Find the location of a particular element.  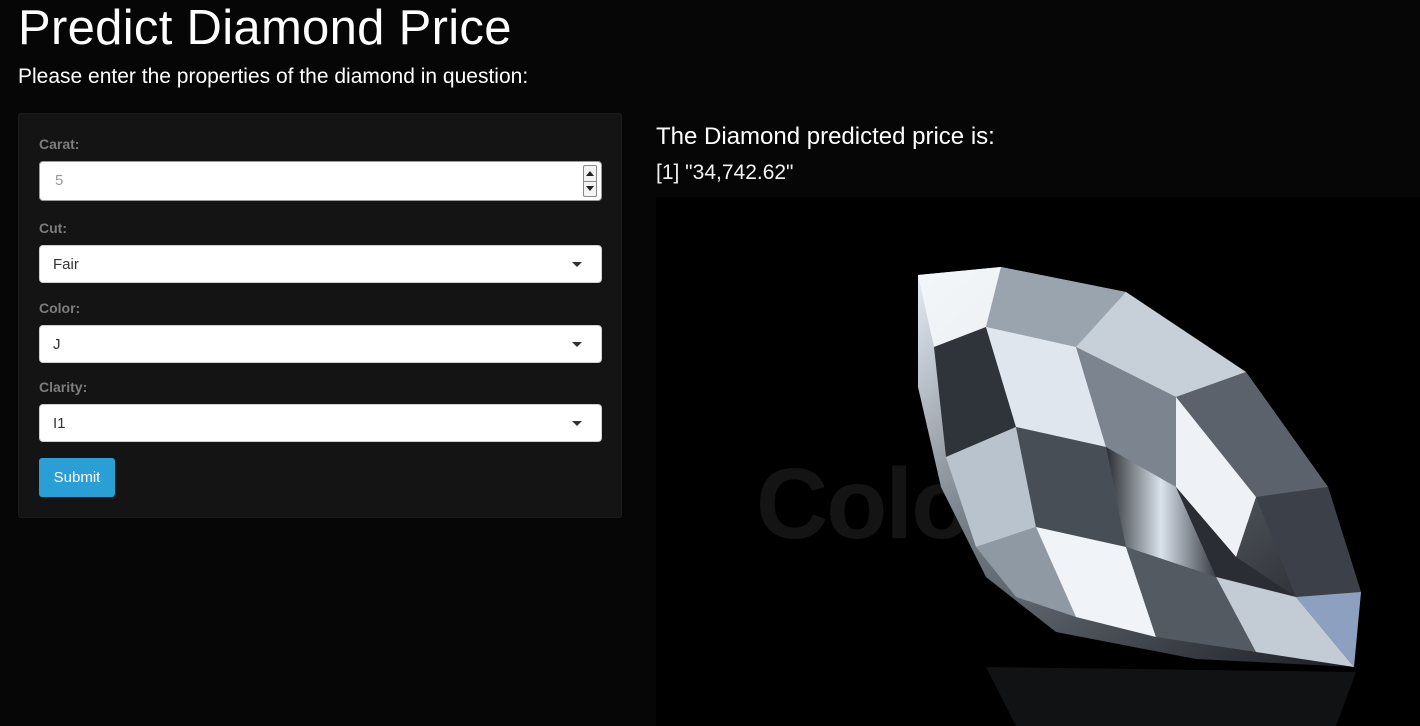

cut-select: Fair is located at coordinates (320, 264).